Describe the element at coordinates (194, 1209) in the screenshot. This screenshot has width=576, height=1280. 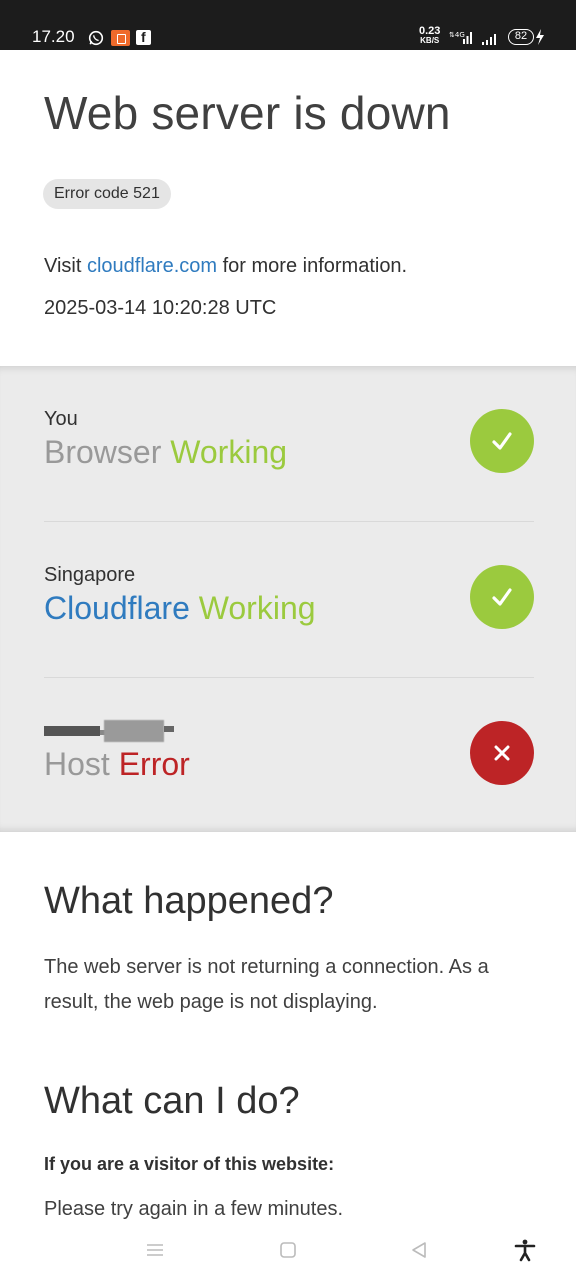
I see `visitor-text: Please try again in a few minutes.` at that location.